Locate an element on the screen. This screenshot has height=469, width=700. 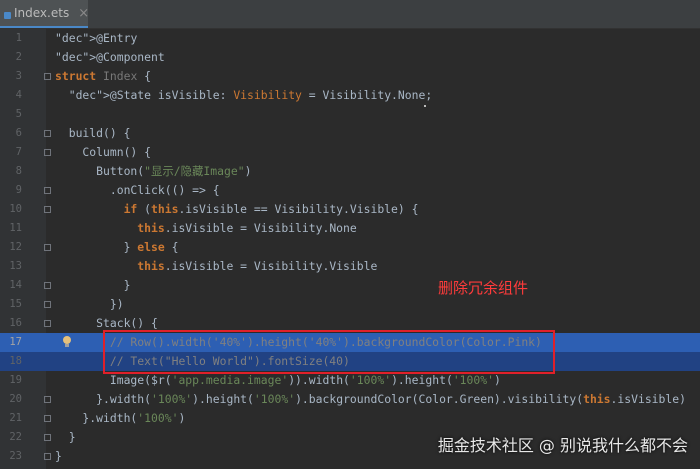
code-text: }.width('100%') is located at coordinates (120, 418).